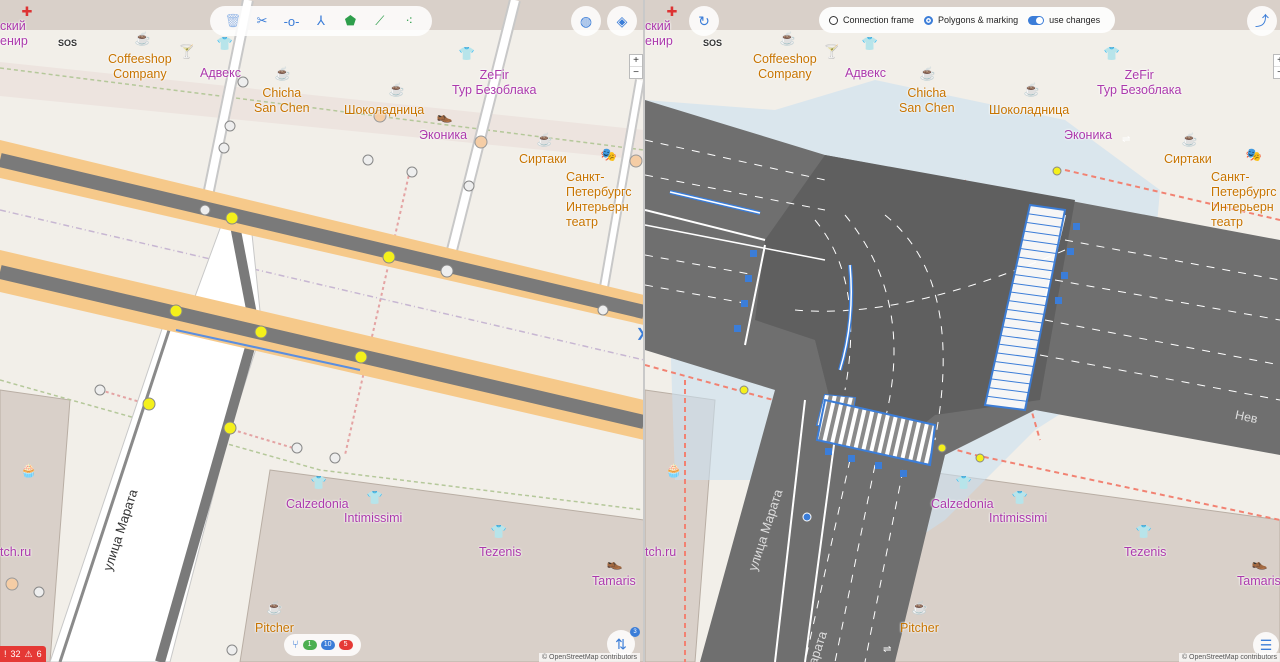  I want to click on change-counts: ⑂ 1 10 5, so click(322, 645).